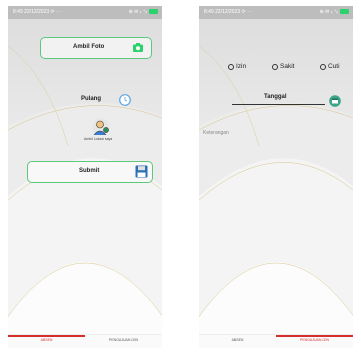  Describe the element at coordinates (98, 139) in the screenshot. I see `location-label: Ambil Lokasi saya` at that location.